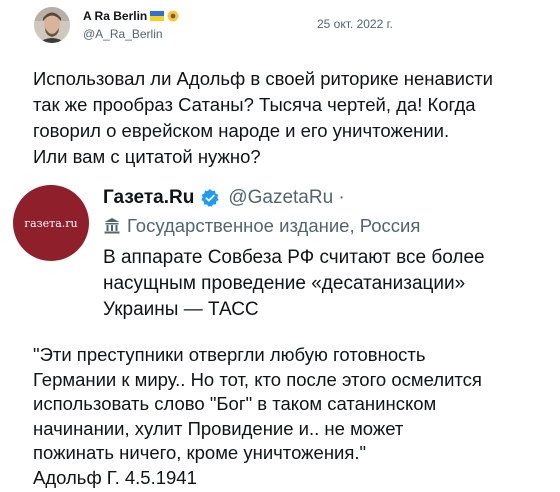 The image size is (560, 492). What do you see at coordinates (157, 16) in the screenshot?
I see `ukraine-flag-icon` at bounding box center [157, 16].